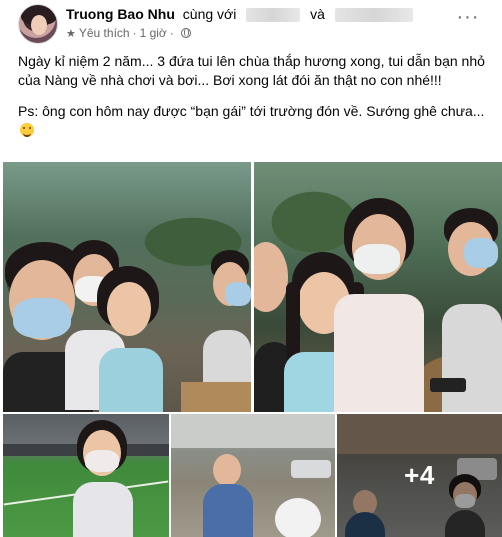 Image resolution: width=502 pixels, height=537 pixels. I want to click on more-options-button: ···, so click(468, 18).